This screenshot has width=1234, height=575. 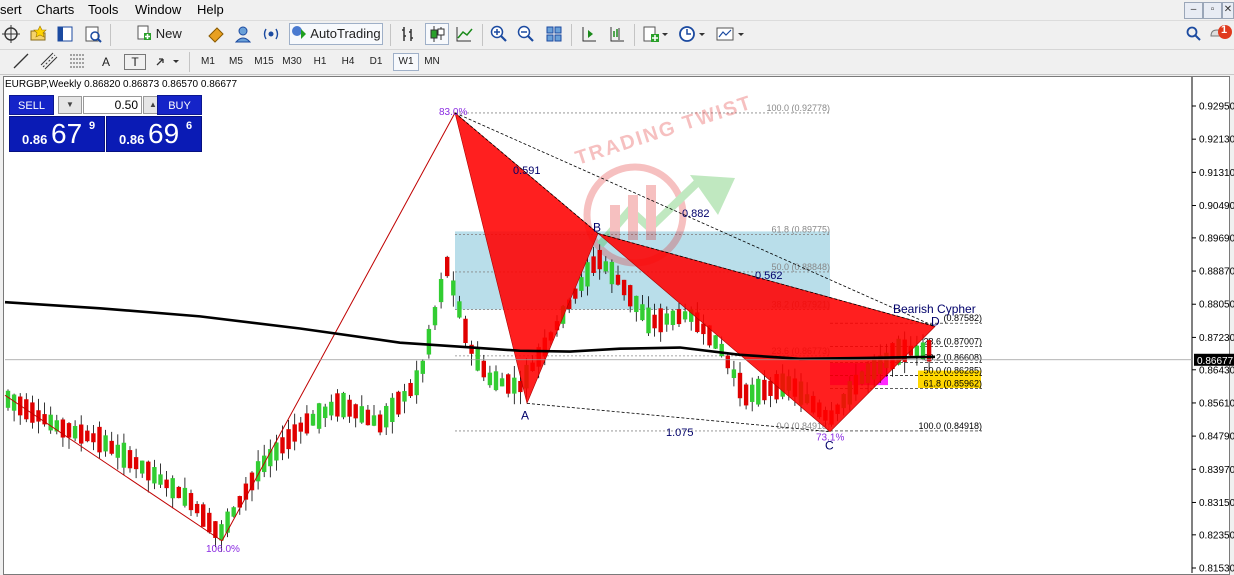 I want to click on zoom-out-icon, so click(x=526, y=35).